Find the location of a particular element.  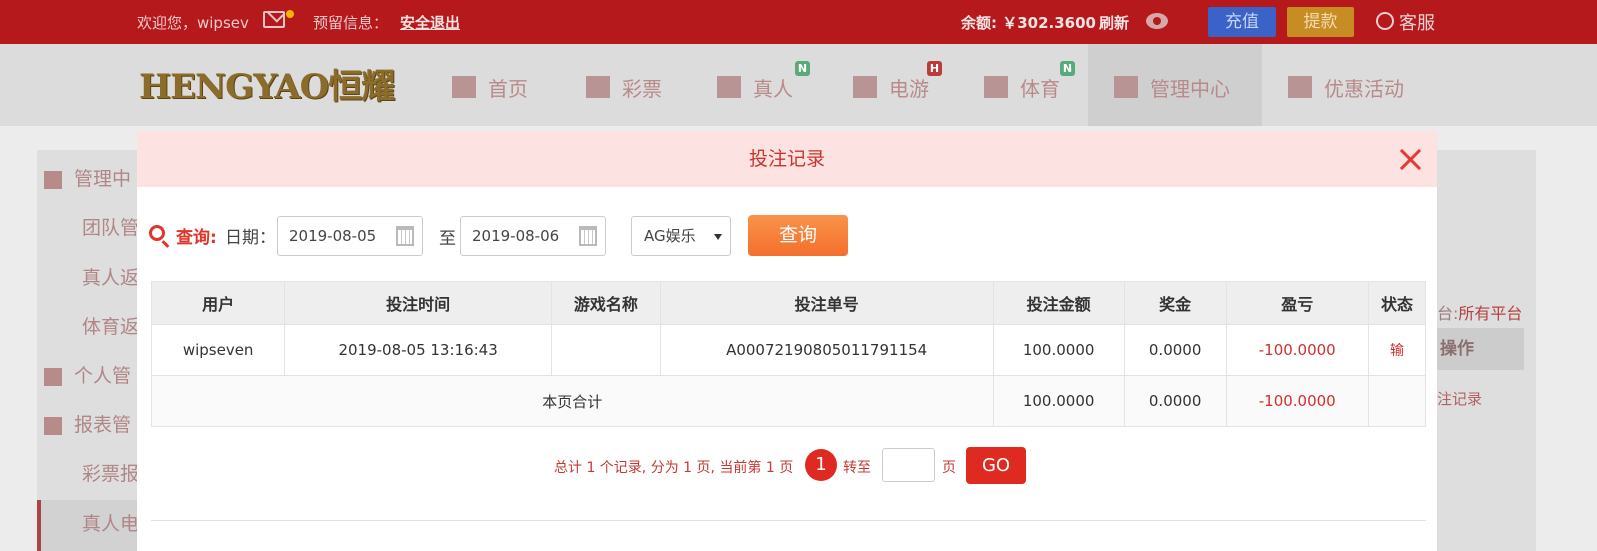

to-label: 至 is located at coordinates (447, 239).